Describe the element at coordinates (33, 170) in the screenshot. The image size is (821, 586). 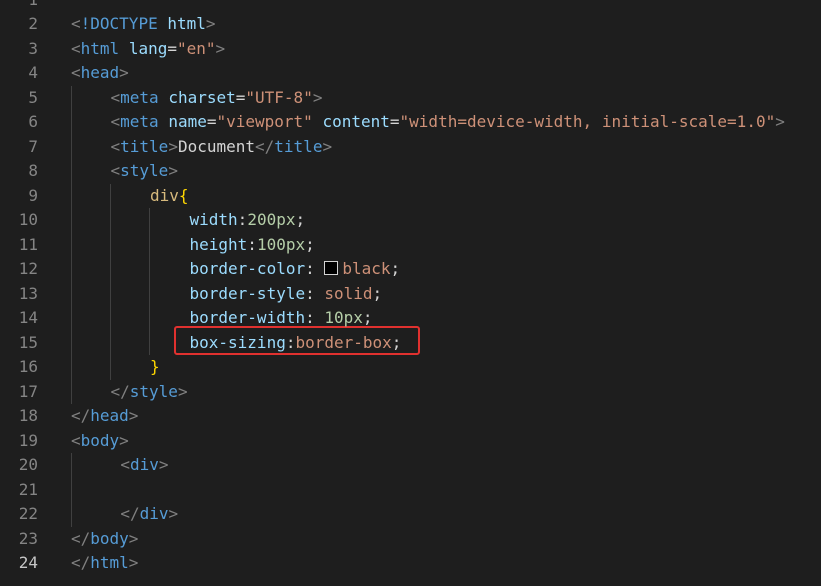
I see `line-number: 8` at that location.